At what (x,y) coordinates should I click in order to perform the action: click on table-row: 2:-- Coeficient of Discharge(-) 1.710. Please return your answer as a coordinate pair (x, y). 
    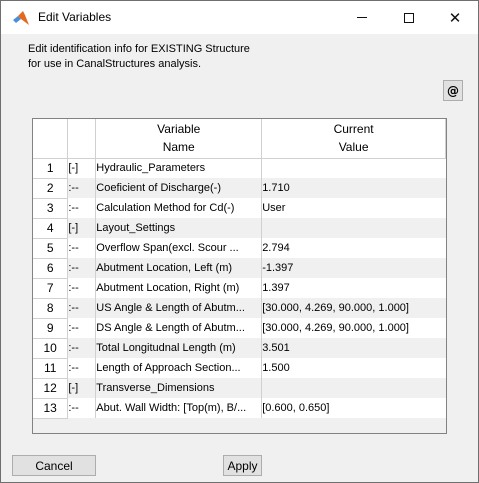
    Looking at the image, I should click on (239, 188).